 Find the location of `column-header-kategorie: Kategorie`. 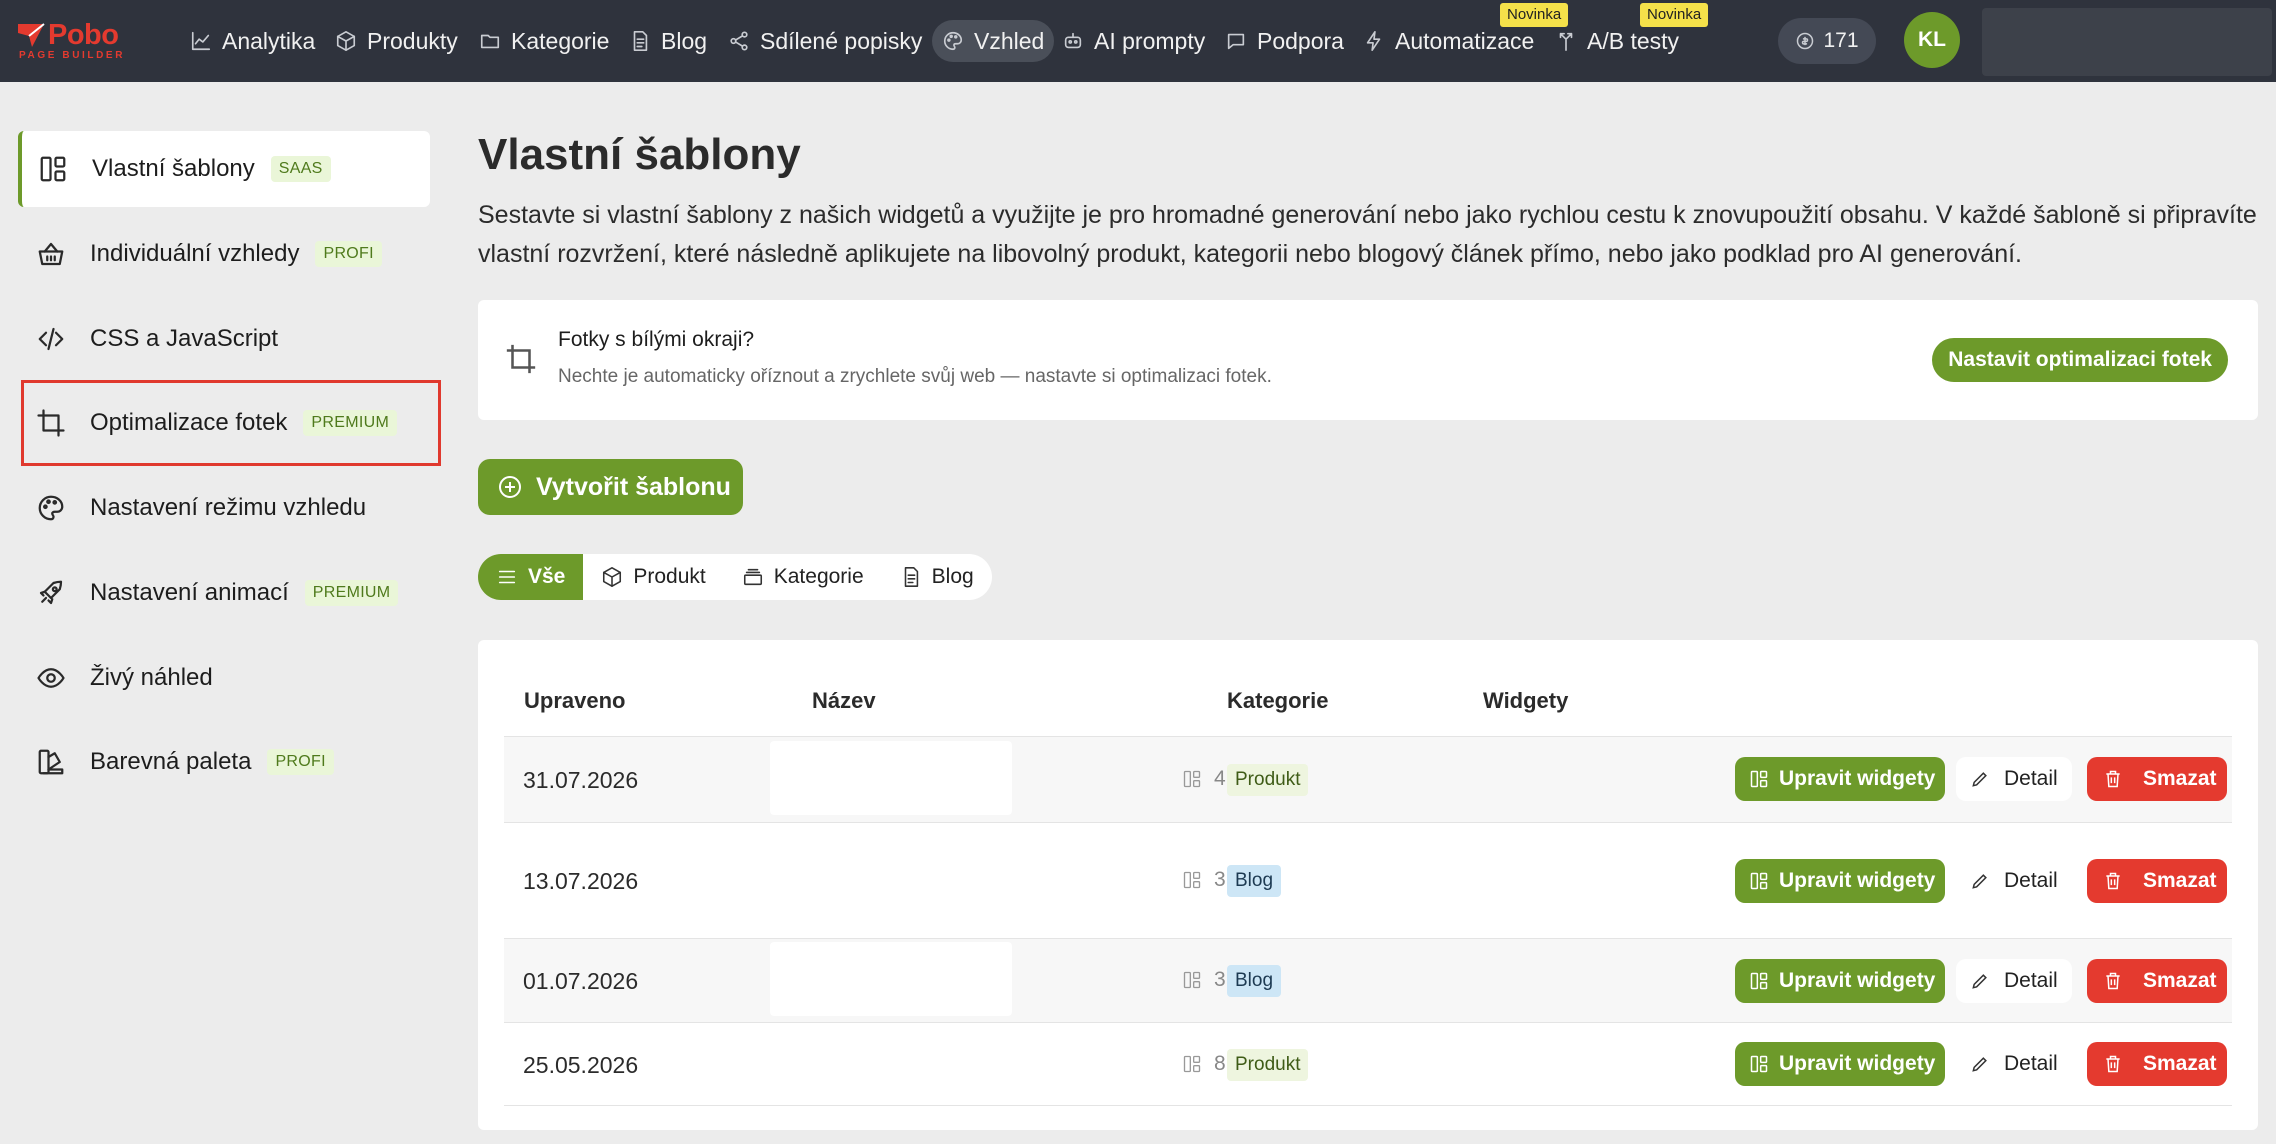

column-header-kategorie: Kategorie is located at coordinates (1277, 701).